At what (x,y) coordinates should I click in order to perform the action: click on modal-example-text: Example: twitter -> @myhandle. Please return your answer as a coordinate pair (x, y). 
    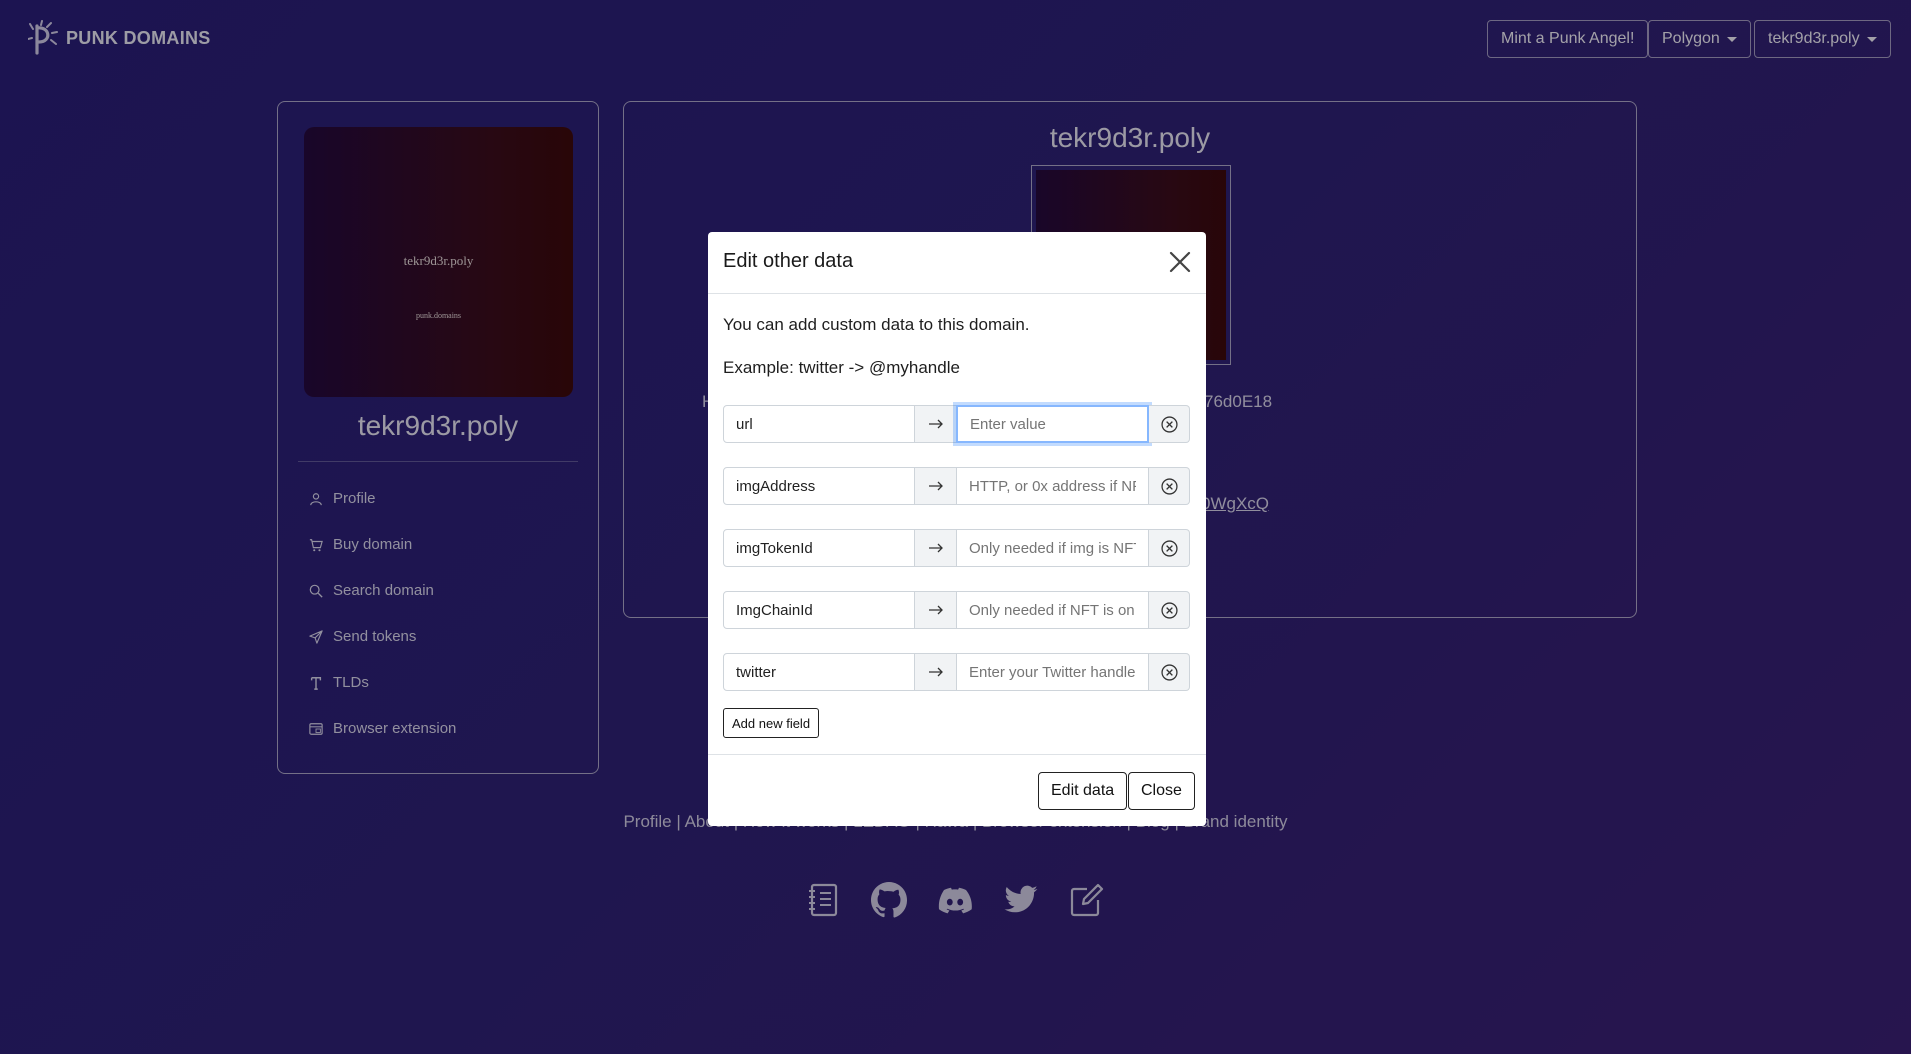
    Looking at the image, I should click on (841, 367).